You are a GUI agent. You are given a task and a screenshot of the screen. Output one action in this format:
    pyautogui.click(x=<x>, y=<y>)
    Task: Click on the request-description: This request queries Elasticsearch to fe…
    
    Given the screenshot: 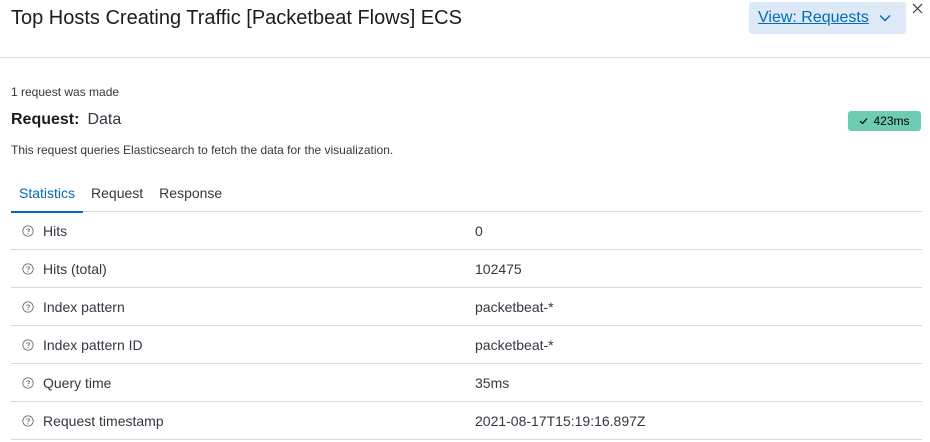 What is the action you would take?
    pyautogui.click(x=202, y=150)
    